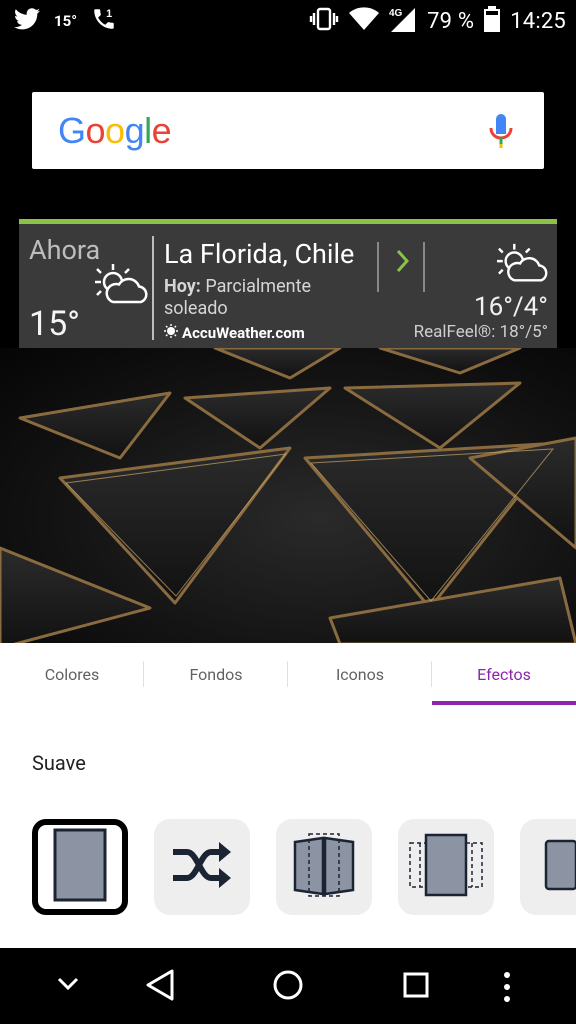 Image resolution: width=576 pixels, height=1024 pixels. What do you see at coordinates (182, 286) in the screenshot?
I see `weather-today-label: Hoy:` at bounding box center [182, 286].